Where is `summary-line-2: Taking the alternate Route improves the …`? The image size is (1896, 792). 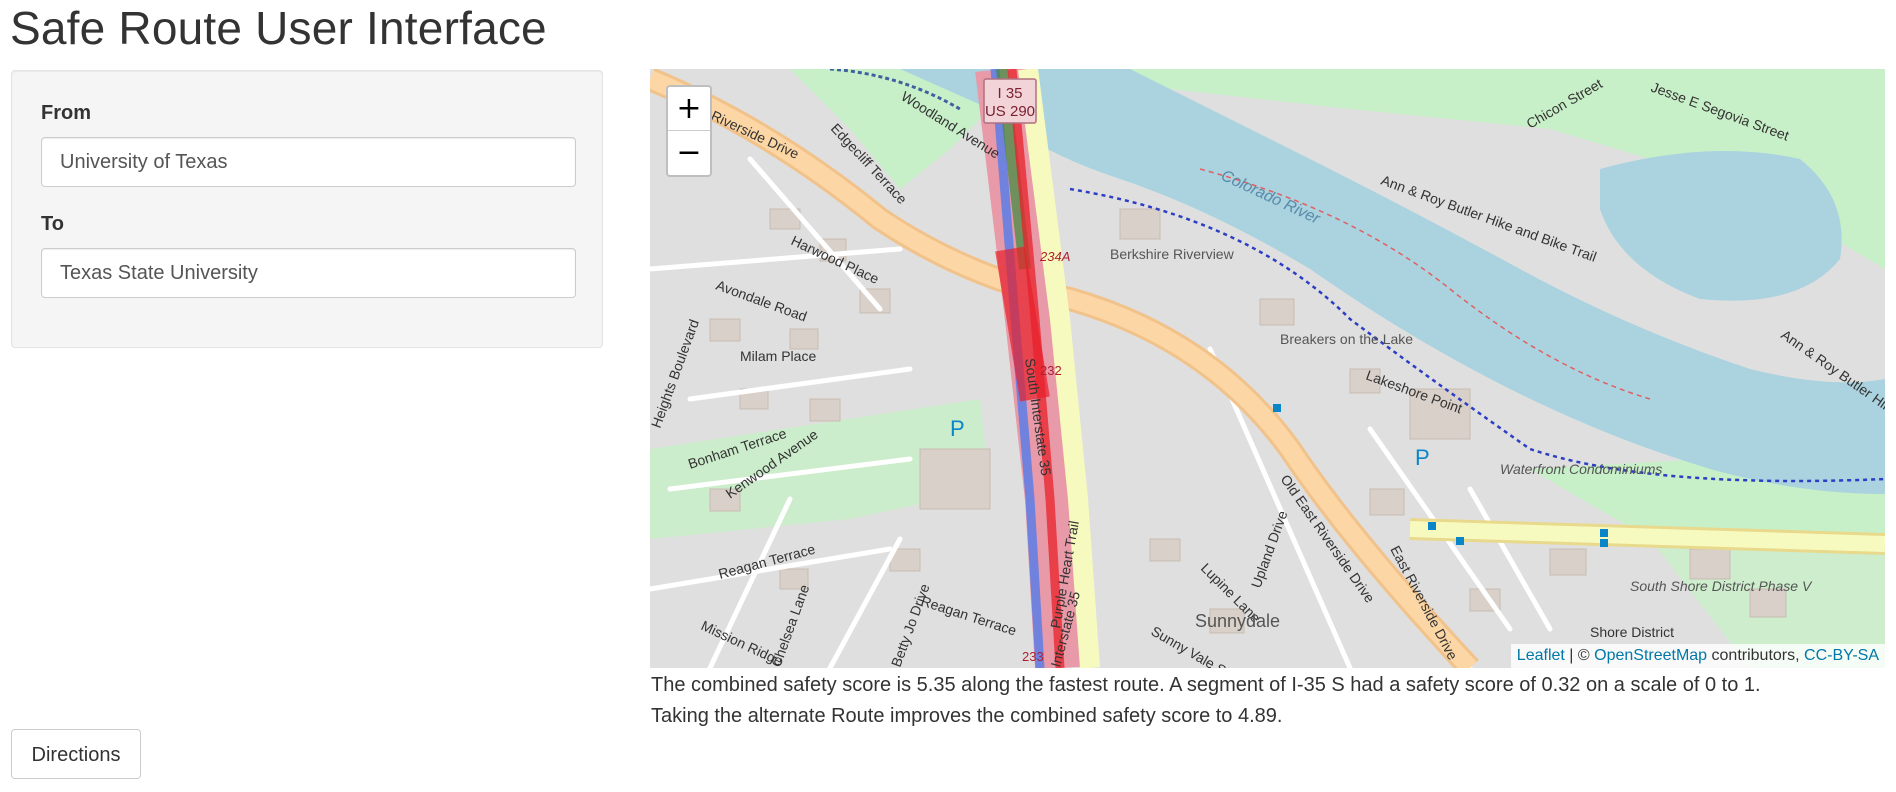 summary-line-2: Taking the alternate Route improves the … is located at coordinates (967, 716).